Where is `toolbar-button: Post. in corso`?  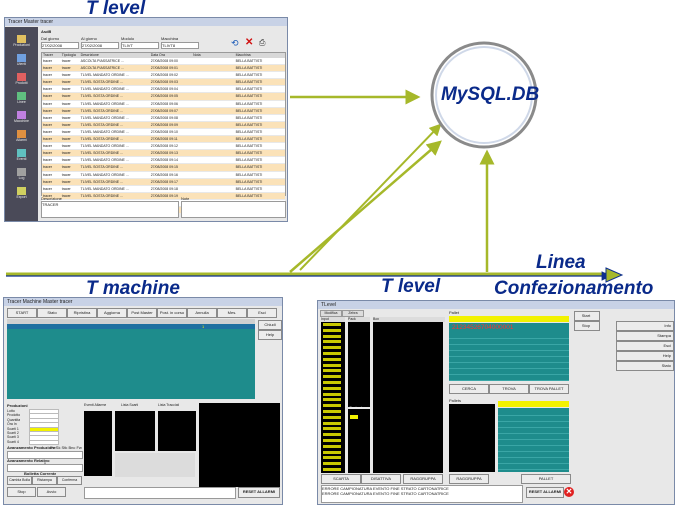 toolbar-button: Post. in corso is located at coordinates (172, 313).